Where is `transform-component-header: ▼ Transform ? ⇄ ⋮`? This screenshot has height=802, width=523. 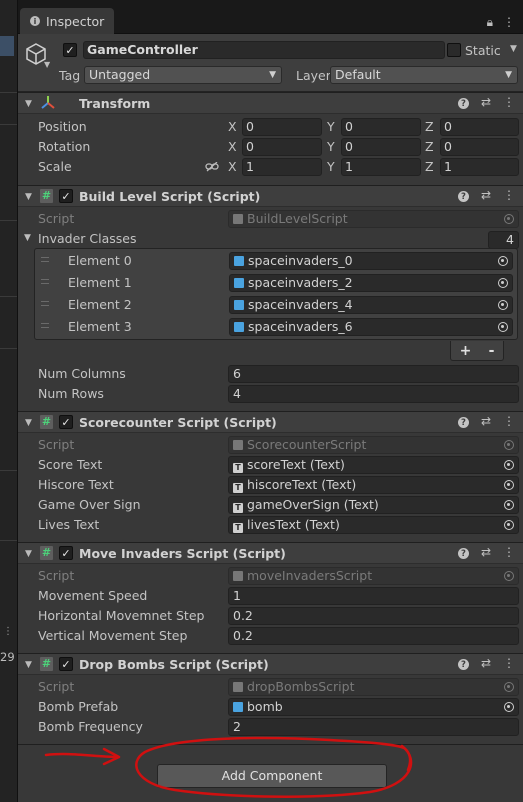
transform-component-header: ▼ Transform ? ⇄ ⋮ is located at coordinates (270, 103).